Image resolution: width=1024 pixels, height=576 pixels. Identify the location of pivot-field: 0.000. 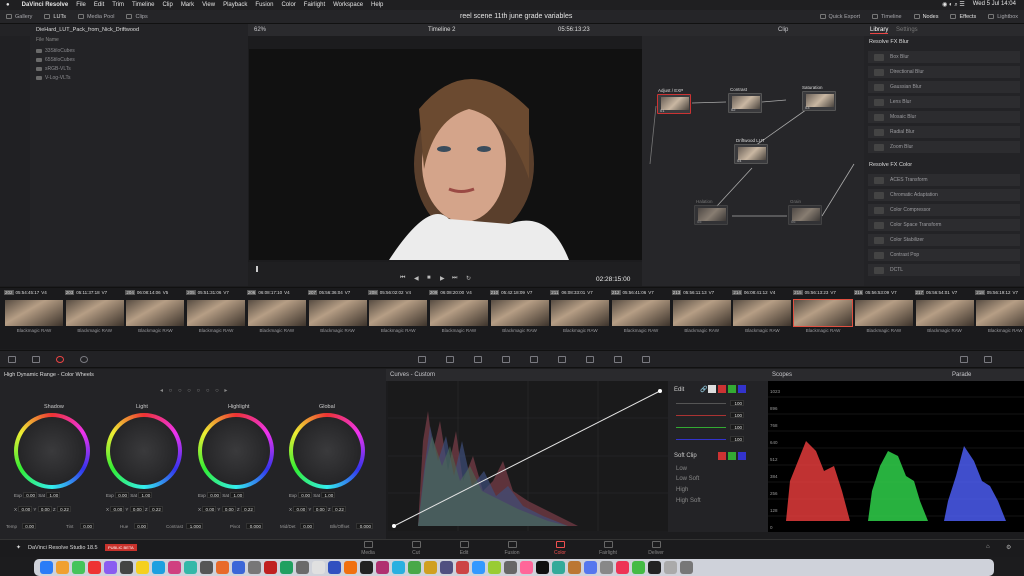
(254, 526).